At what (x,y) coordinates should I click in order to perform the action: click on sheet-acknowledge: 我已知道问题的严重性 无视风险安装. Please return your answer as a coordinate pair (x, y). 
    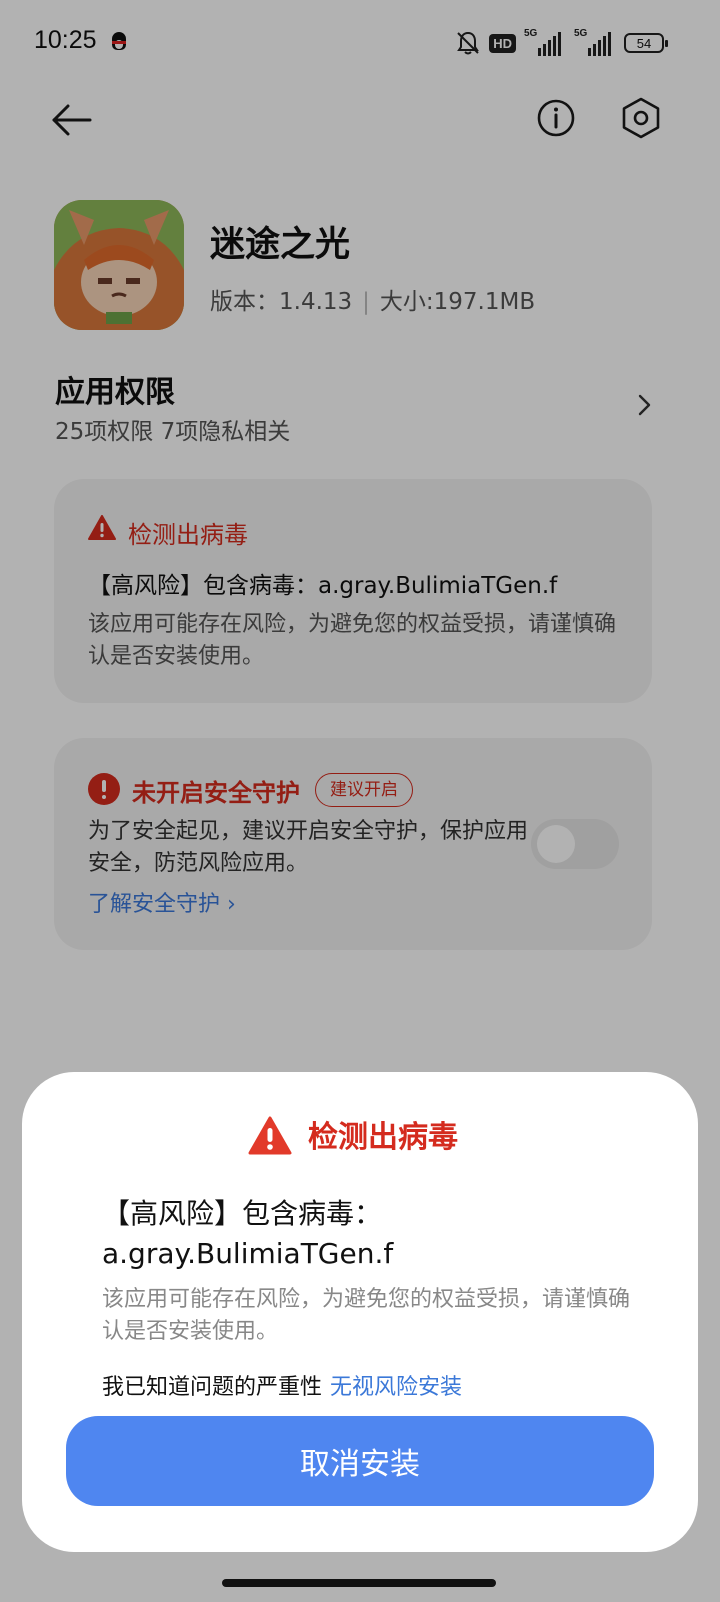
    Looking at the image, I should click on (282, 1385).